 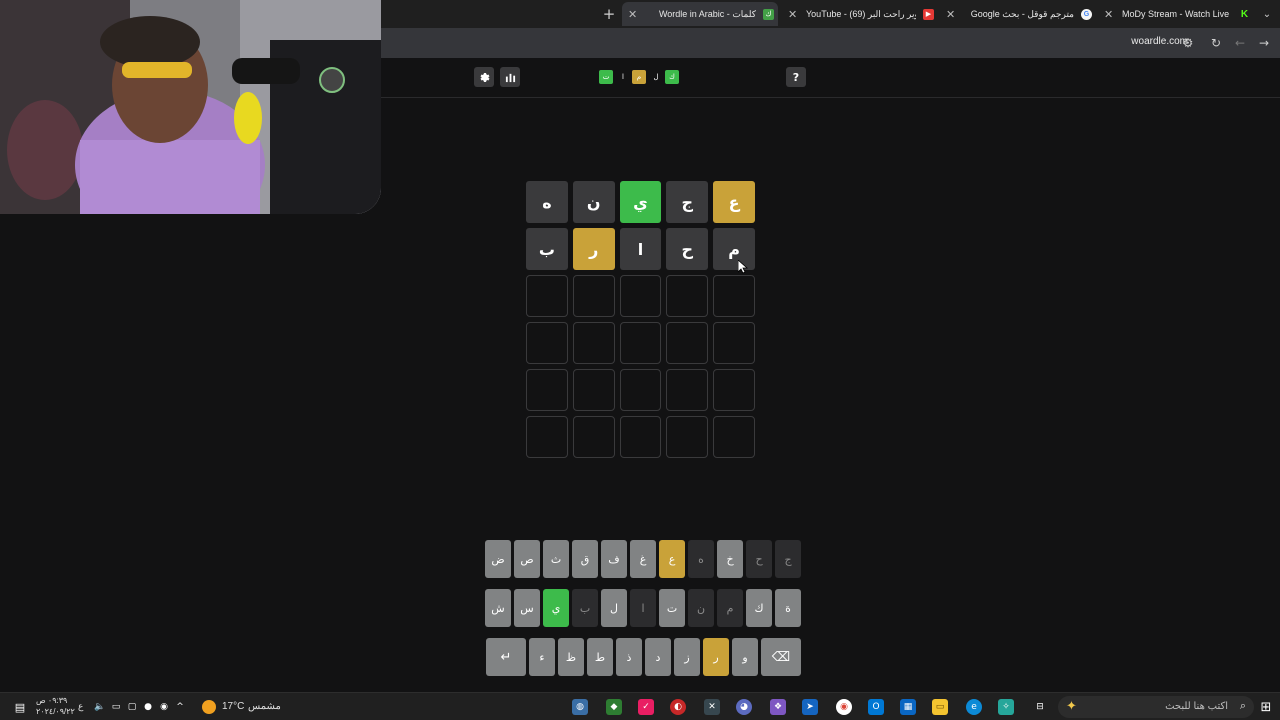 I want to click on discord-icon: ◕, so click(x=744, y=707).